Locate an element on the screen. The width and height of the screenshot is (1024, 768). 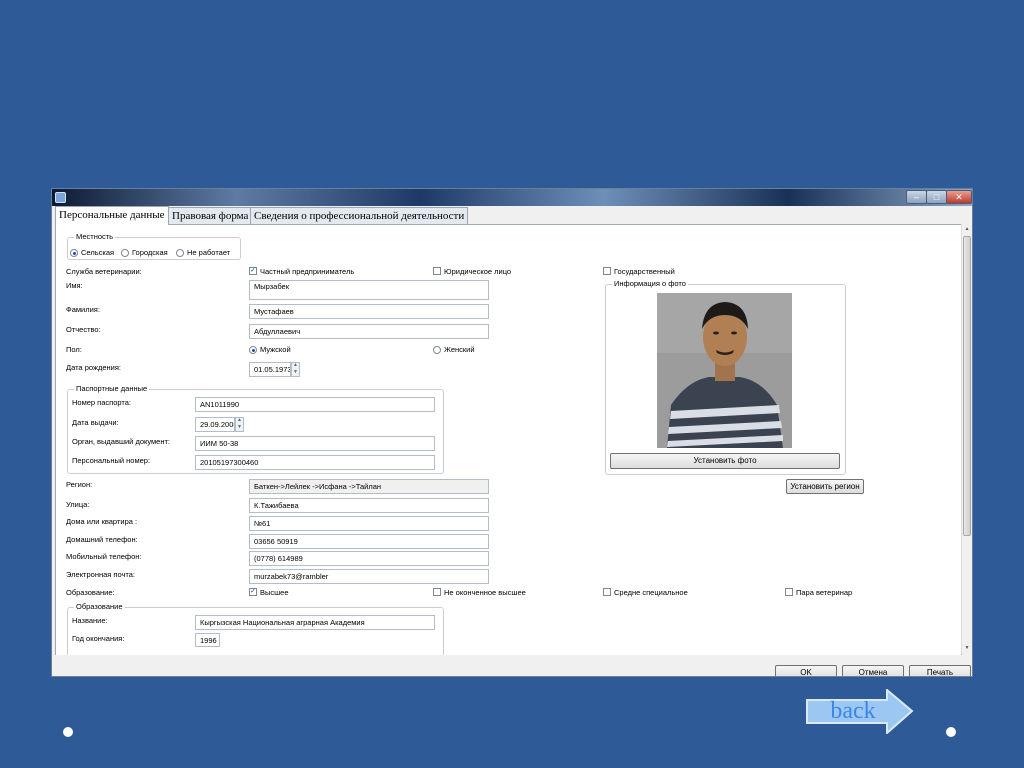
mobile-phone-field: (0778) 614989 is located at coordinates (369, 558).